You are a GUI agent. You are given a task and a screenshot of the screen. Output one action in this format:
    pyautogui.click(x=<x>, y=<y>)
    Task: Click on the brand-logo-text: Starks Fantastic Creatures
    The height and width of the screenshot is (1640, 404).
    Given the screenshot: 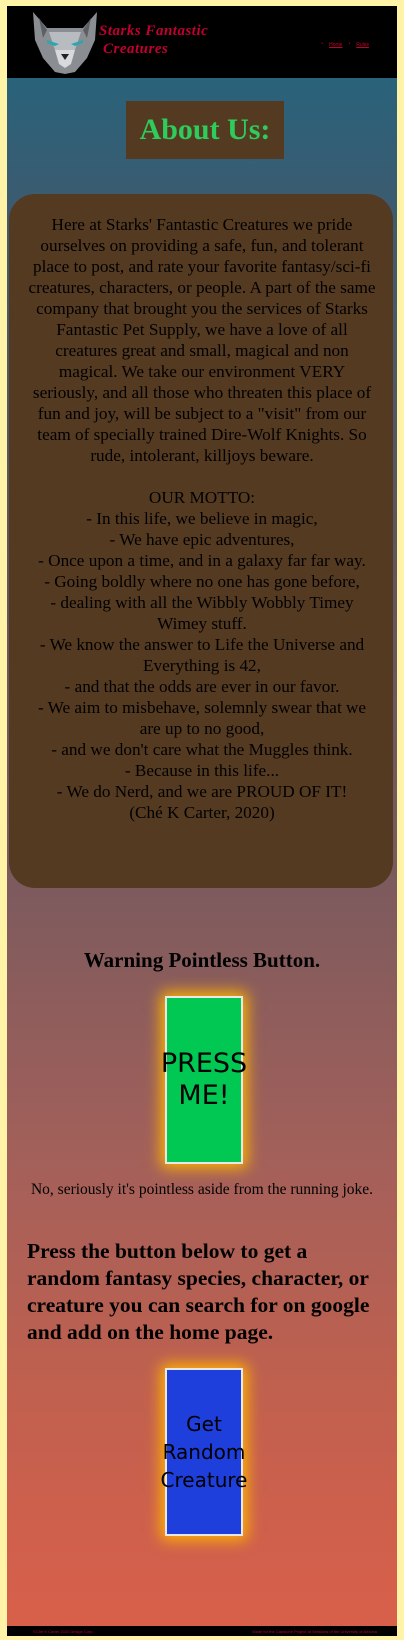 What is the action you would take?
    pyautogui.click(x=153, y=40)
    